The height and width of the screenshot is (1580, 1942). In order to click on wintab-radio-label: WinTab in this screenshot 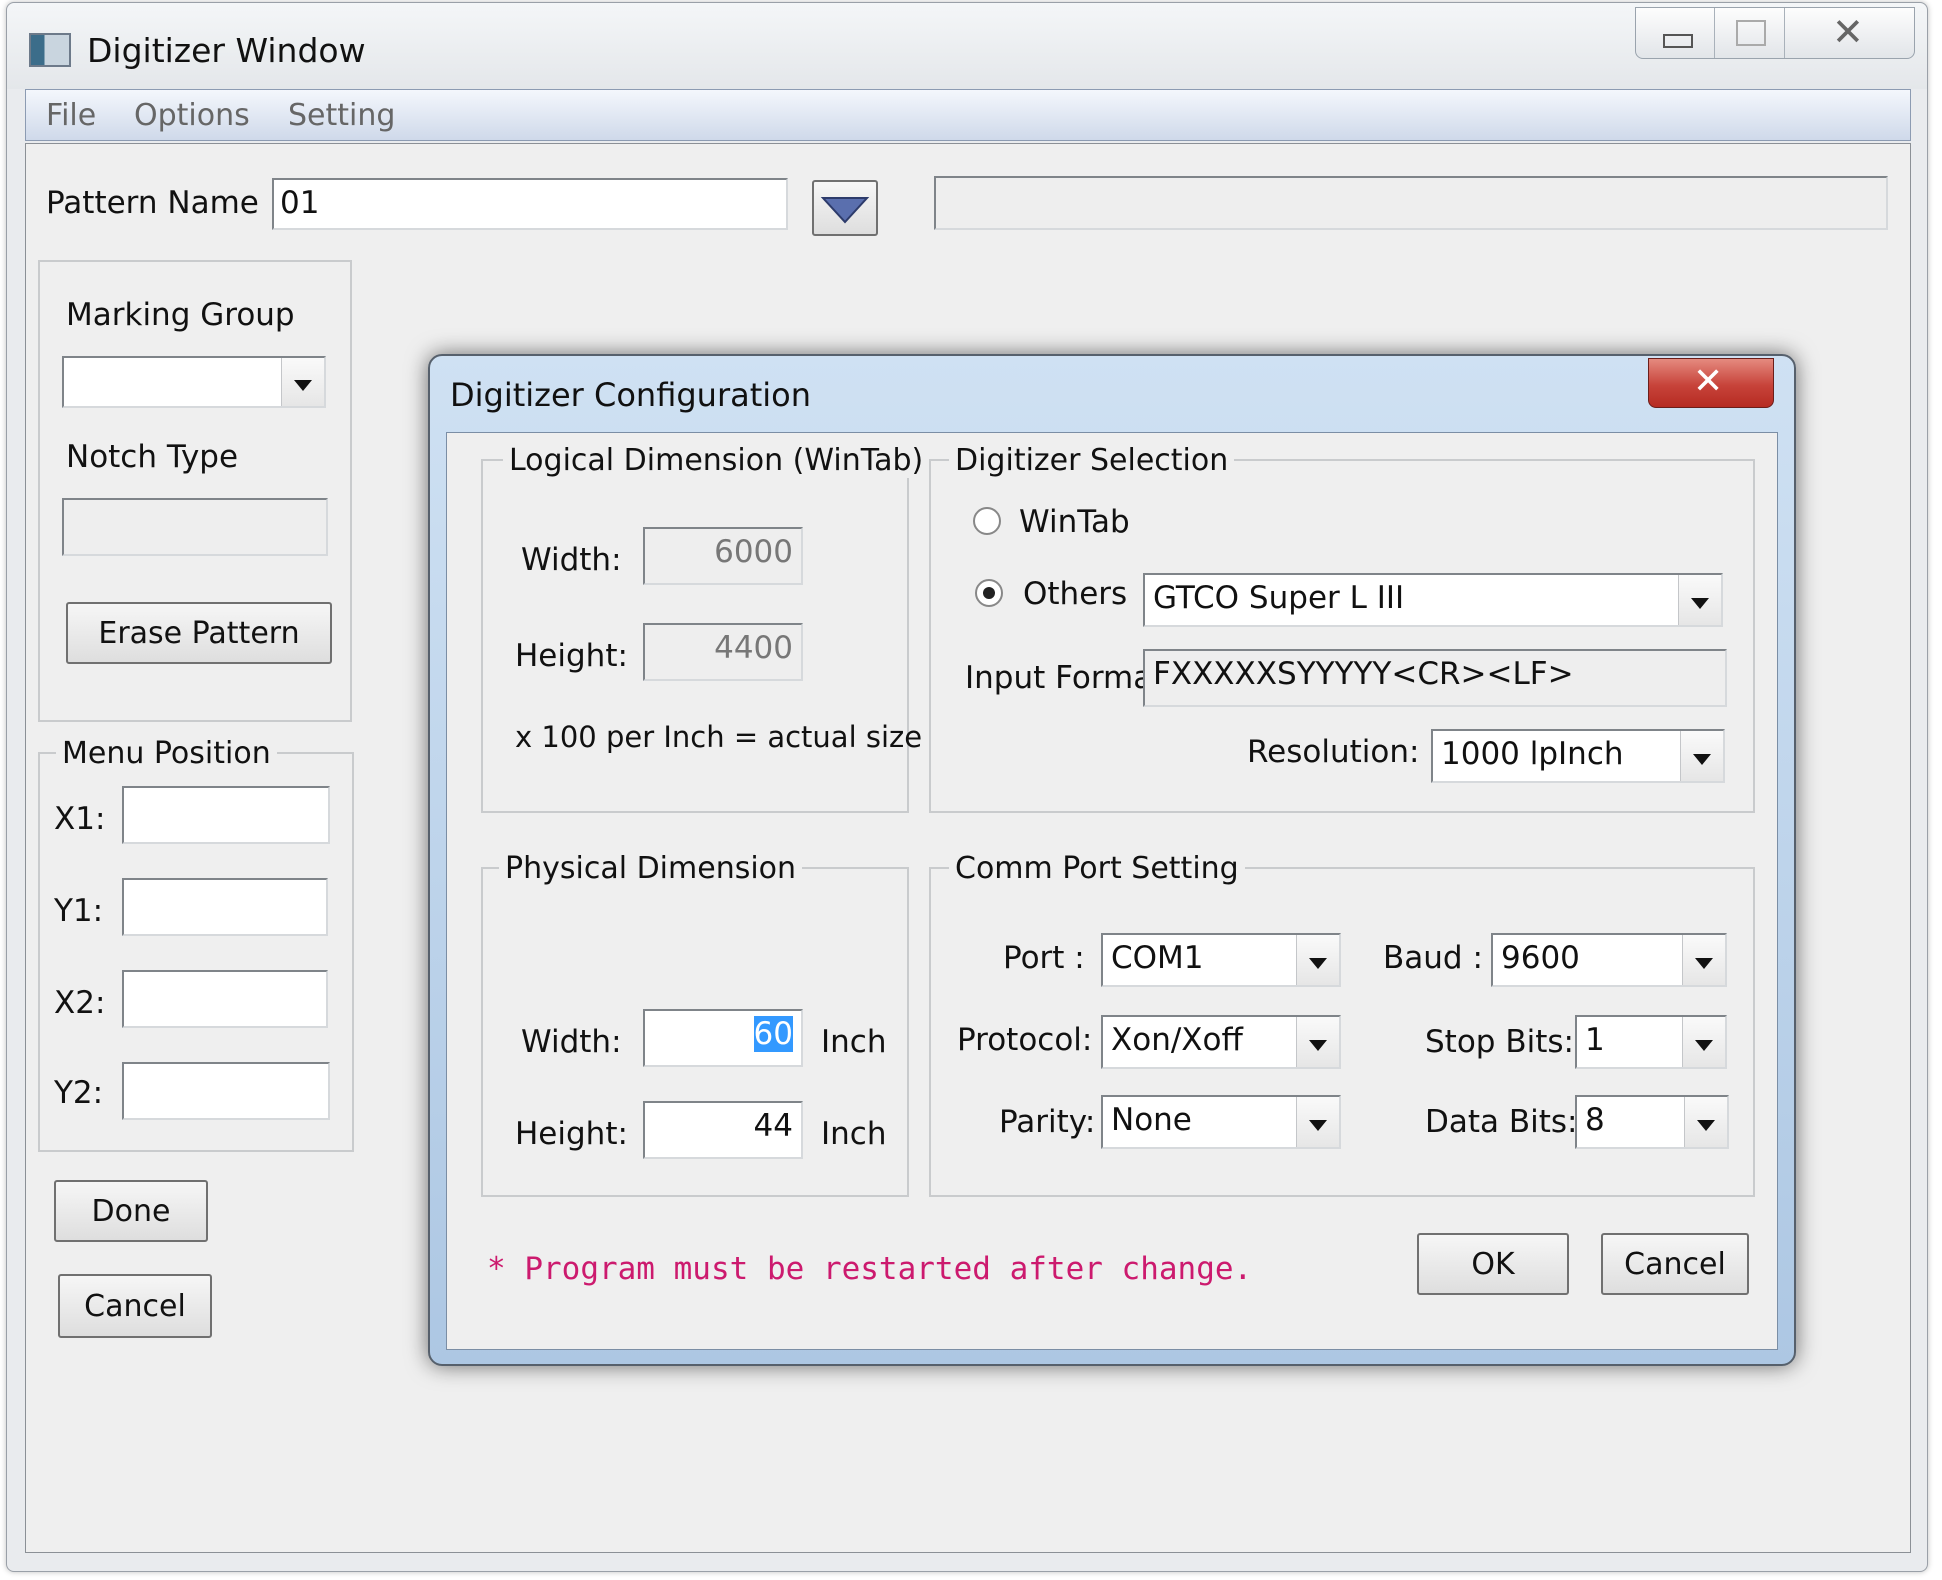, I will do `click(1074, 522)`.